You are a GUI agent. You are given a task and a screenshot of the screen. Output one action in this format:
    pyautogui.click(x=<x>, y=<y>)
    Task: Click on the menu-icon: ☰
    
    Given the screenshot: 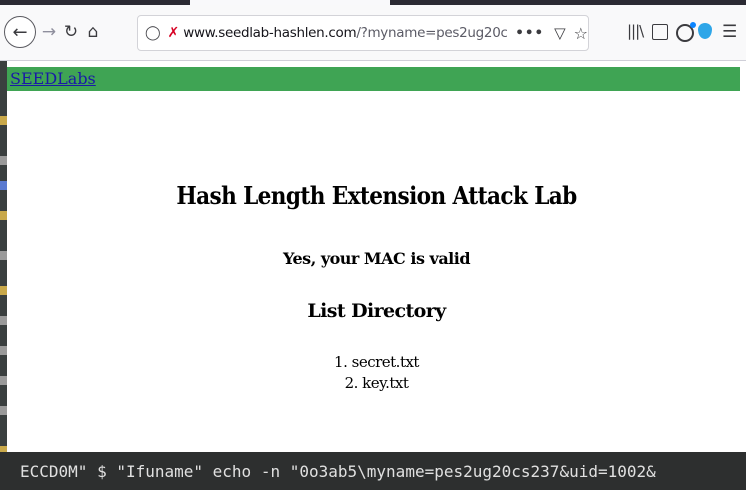 What is the action you would take?
    pyautogui.click(x=729, y=32)
    